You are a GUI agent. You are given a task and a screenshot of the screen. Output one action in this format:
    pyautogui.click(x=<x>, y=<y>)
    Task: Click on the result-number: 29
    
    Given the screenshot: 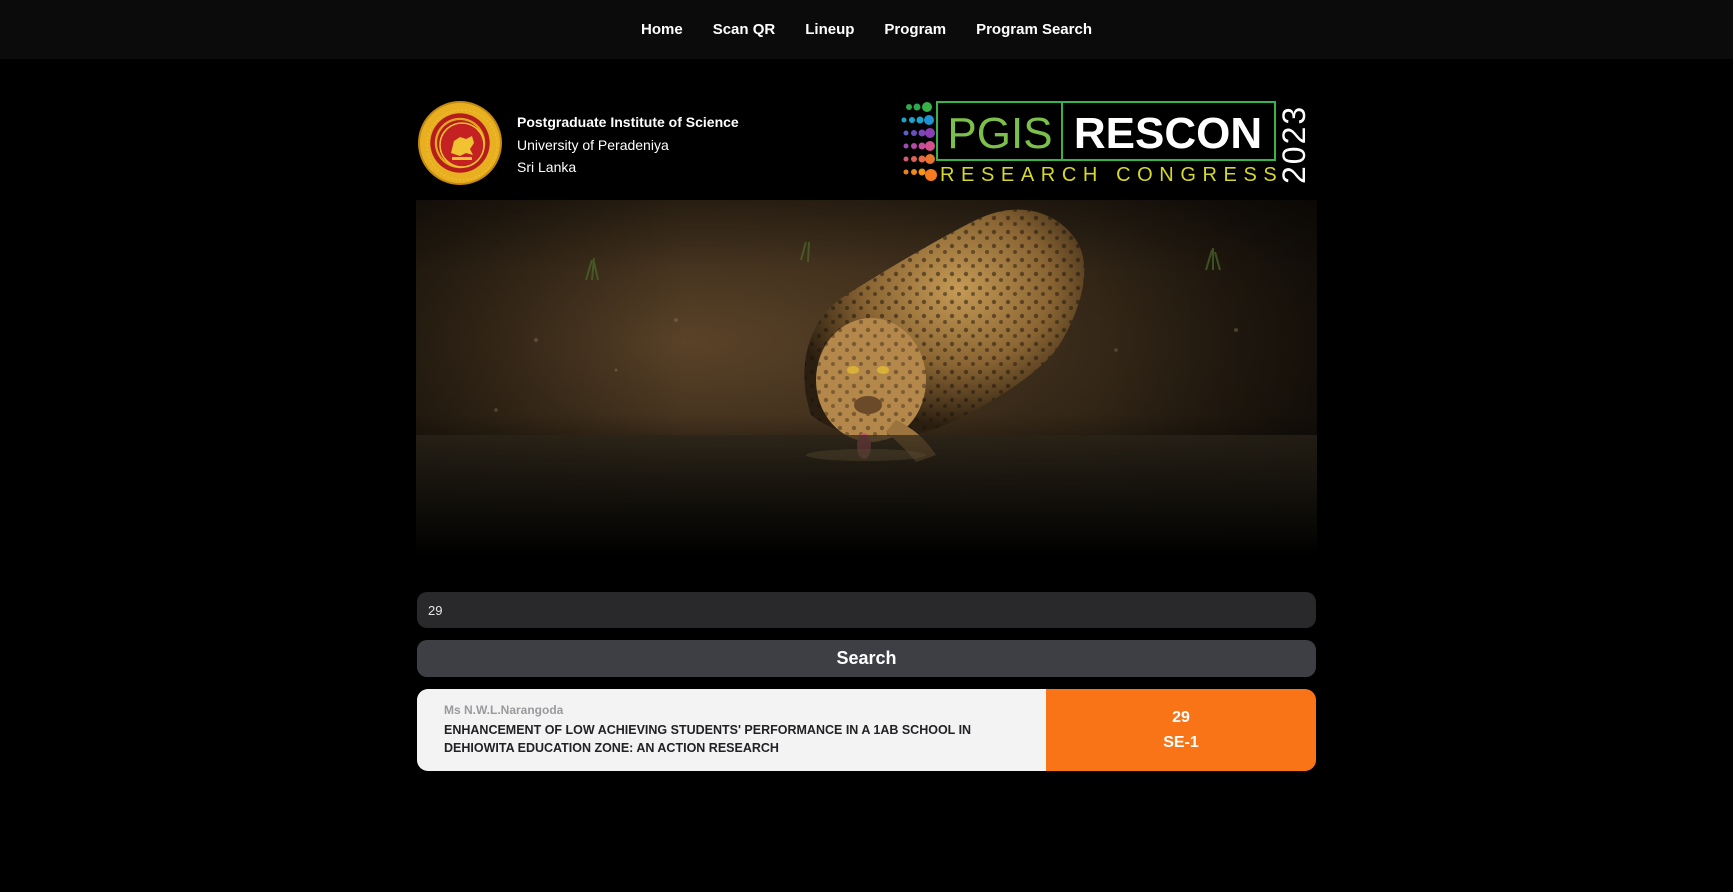 What is the action you would take?
    pyautogui.click(x=1181, y=717)
    